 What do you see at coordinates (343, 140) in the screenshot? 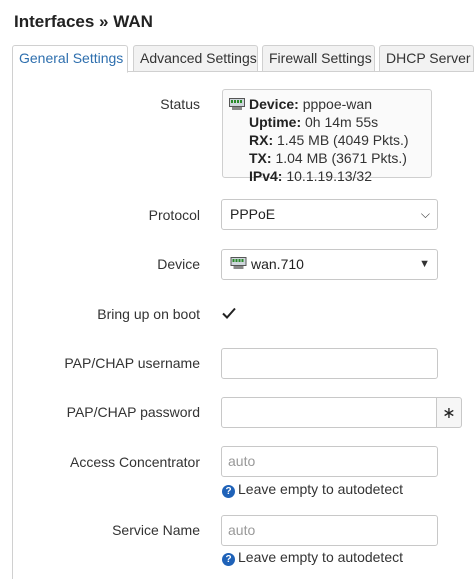
I see `status-rx-value: 1.45 MB (4049 Pkts.)` at bounding box center [343, 140].